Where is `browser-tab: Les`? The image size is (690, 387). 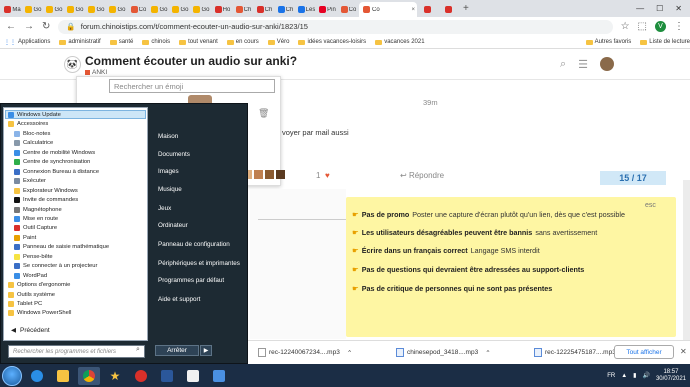 browser-tab: Les is located at coordinates (306, 9).